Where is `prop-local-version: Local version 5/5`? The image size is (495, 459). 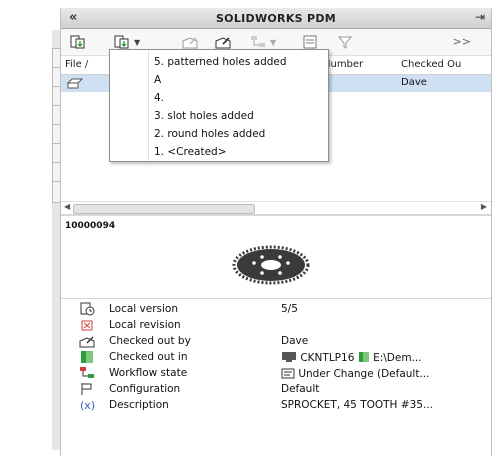 prop-local-version: Local version 5/5 is located at coordinates (276, 310).